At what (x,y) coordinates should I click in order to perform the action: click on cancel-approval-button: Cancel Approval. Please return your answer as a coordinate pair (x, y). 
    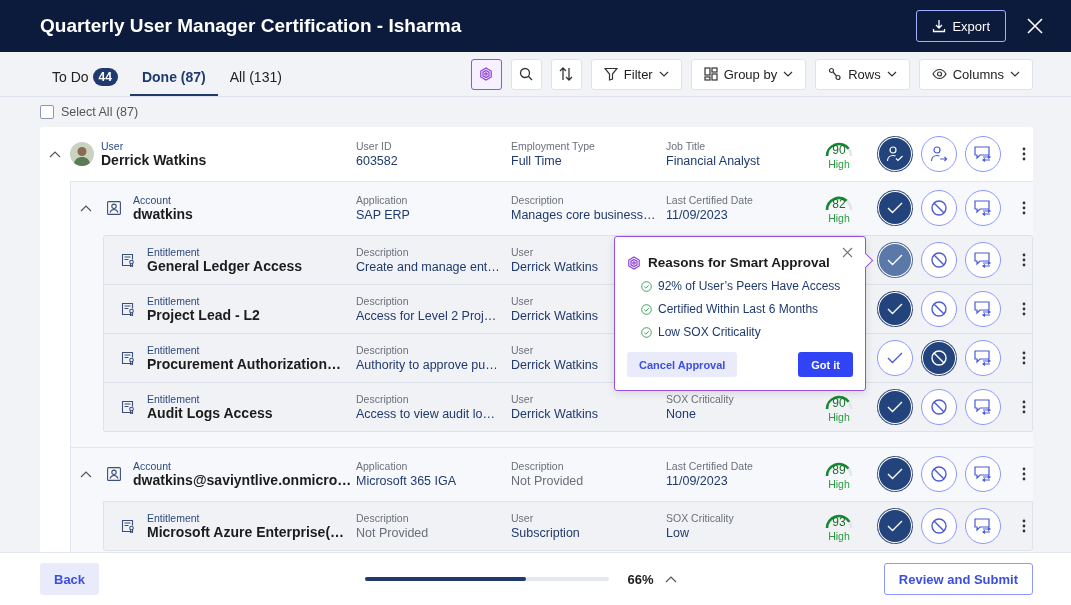
    Looking at the image, I should click on (682, 364).